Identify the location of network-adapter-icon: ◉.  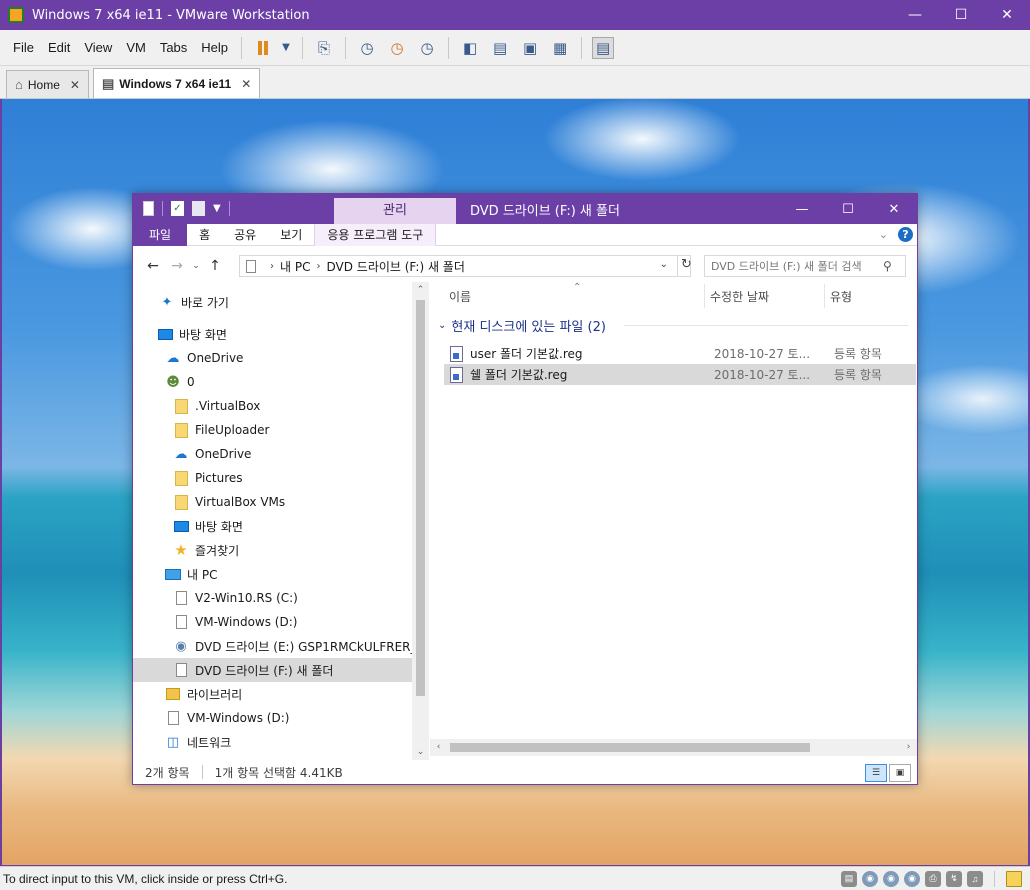
(912, 878).